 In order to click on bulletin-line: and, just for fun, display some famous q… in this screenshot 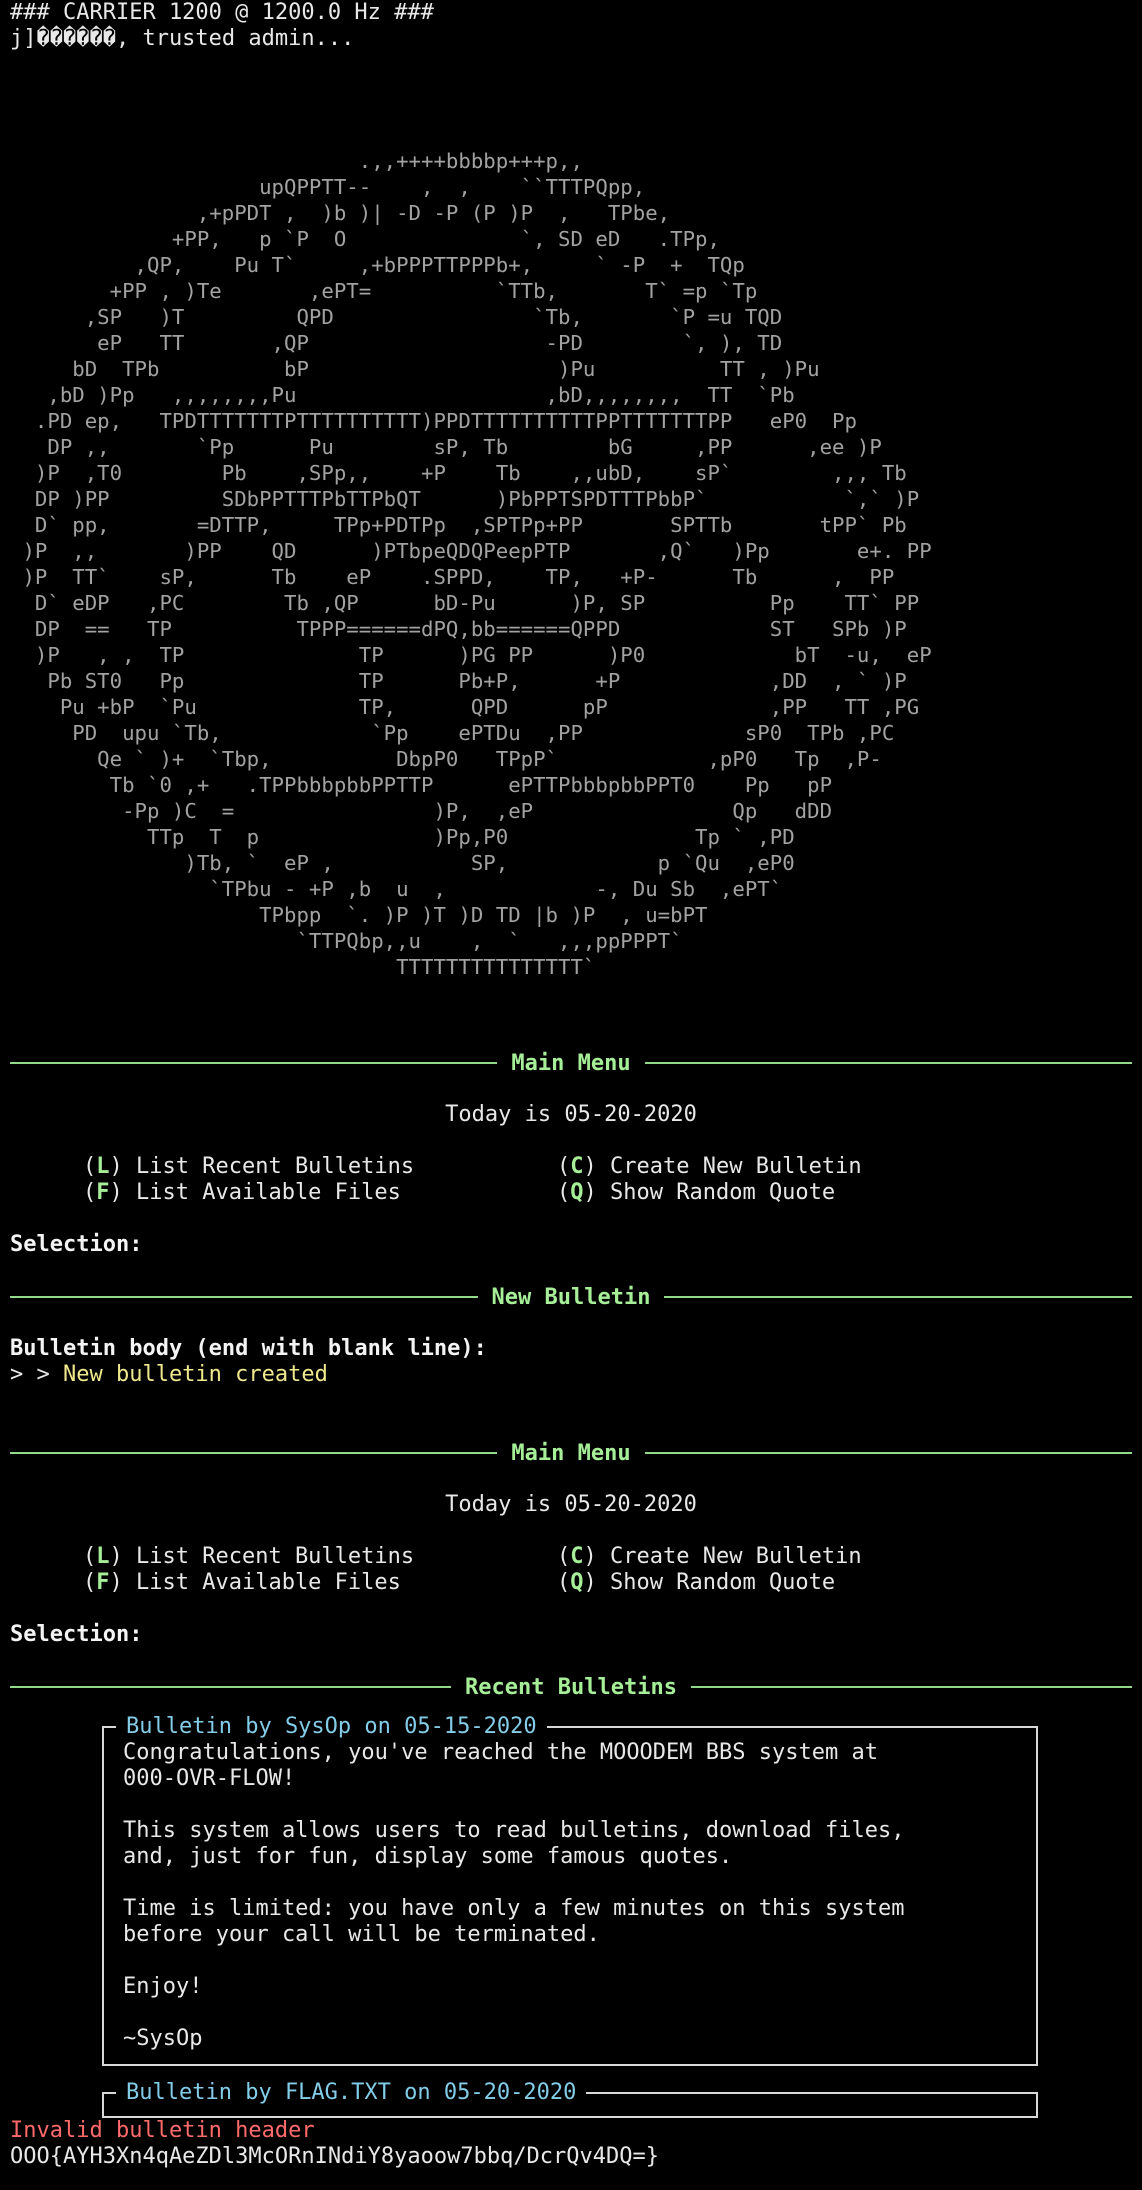, I will do `click(428, 1856)`.